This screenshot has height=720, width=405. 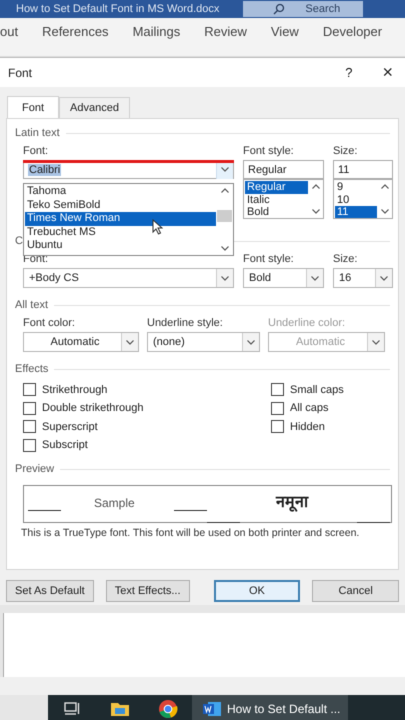 I want to click on ribbon-tab: View, so click(x=284, y=31).